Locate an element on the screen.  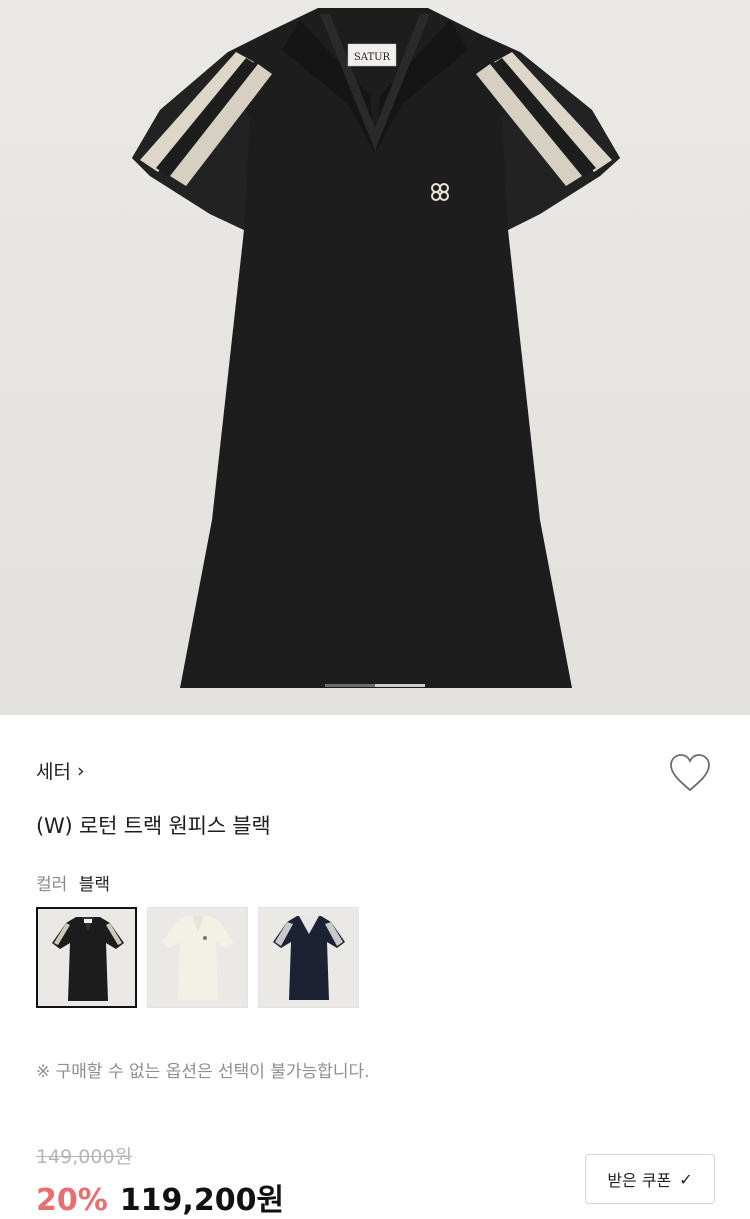
dress-thumbnail-black is located at coordinates (88, 959).